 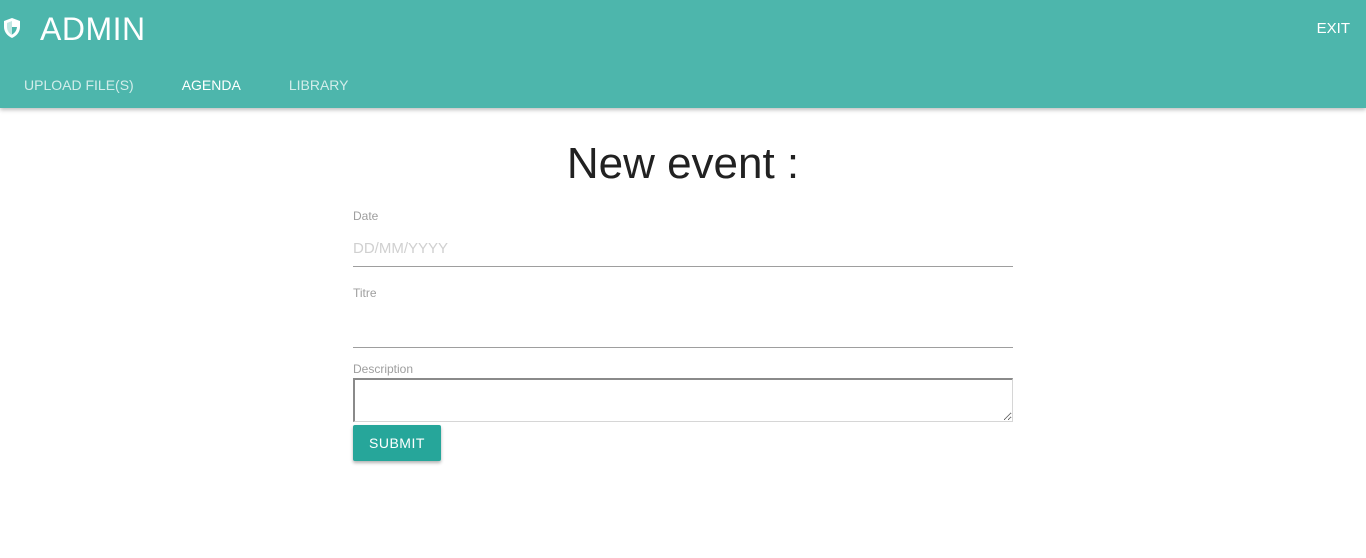 What do you see at coordinates (366, 216) in the screenshot?
I see `date-label: Date` at bounding box center [366, 216].